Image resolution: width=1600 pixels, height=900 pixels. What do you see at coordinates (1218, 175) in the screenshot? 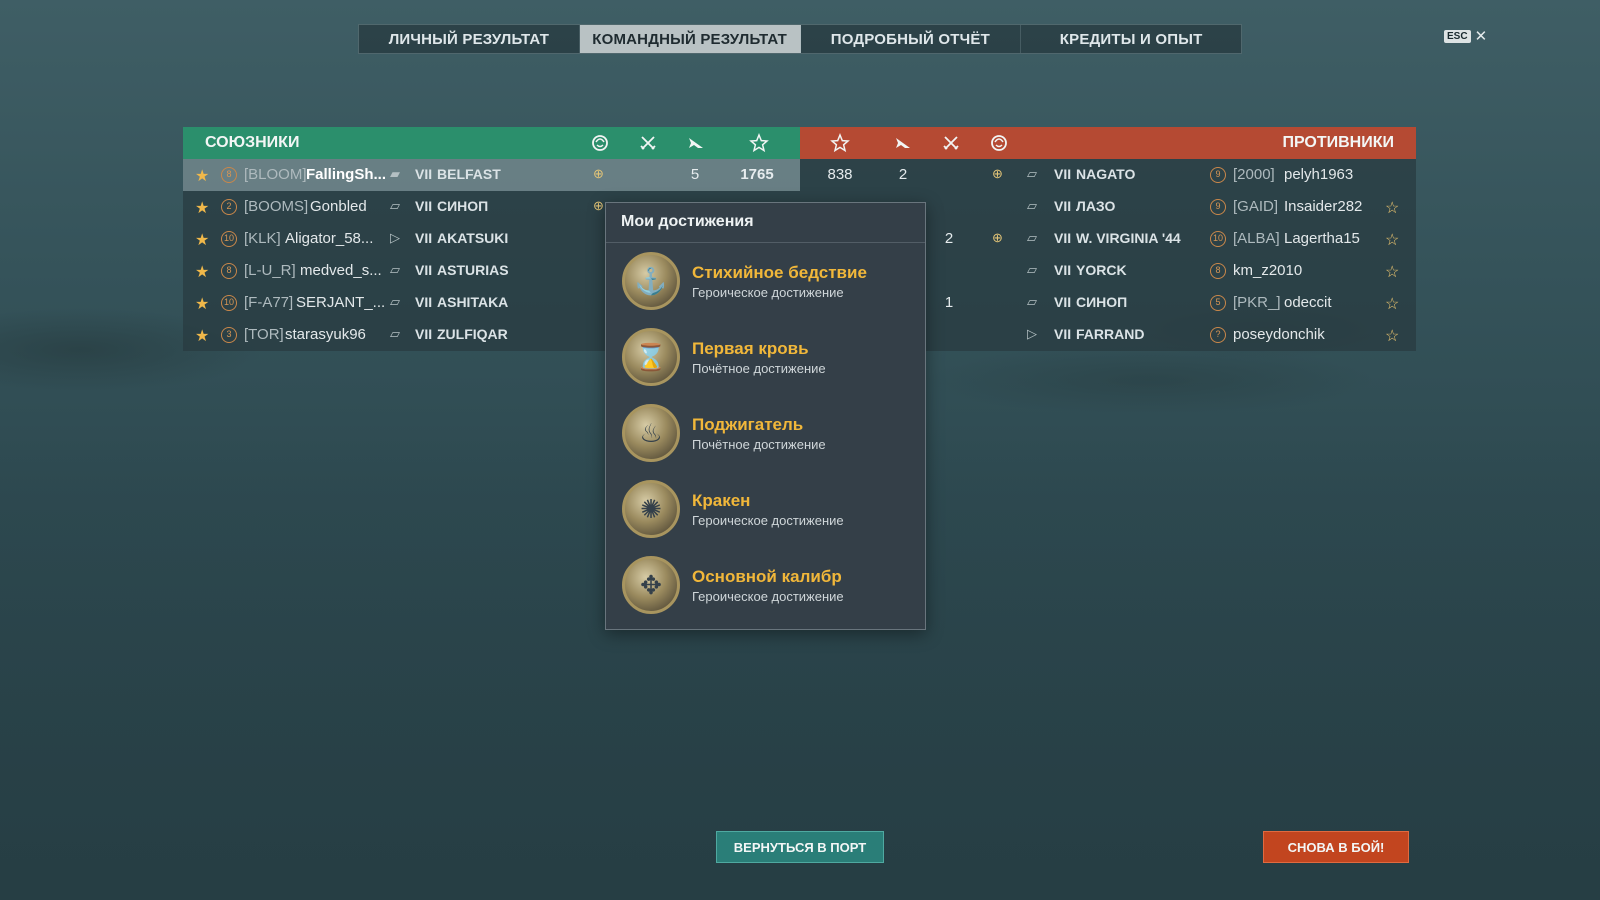
I see `rank-badge: 9` at bounding box center [1218, 175].